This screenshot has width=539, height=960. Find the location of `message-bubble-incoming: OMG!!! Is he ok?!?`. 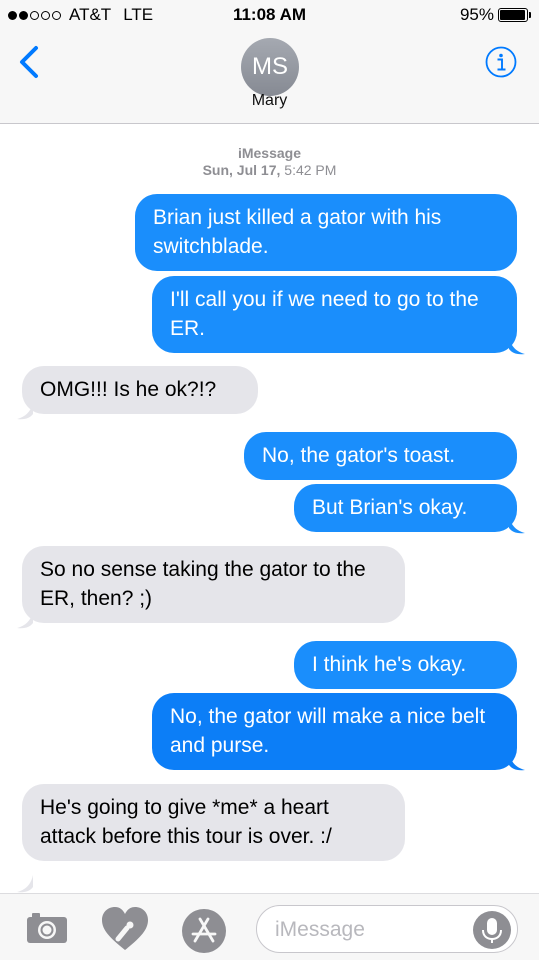

message-bubble-incoming: OMG!!! Is he ok?!? is located at coordinates (140, 390).